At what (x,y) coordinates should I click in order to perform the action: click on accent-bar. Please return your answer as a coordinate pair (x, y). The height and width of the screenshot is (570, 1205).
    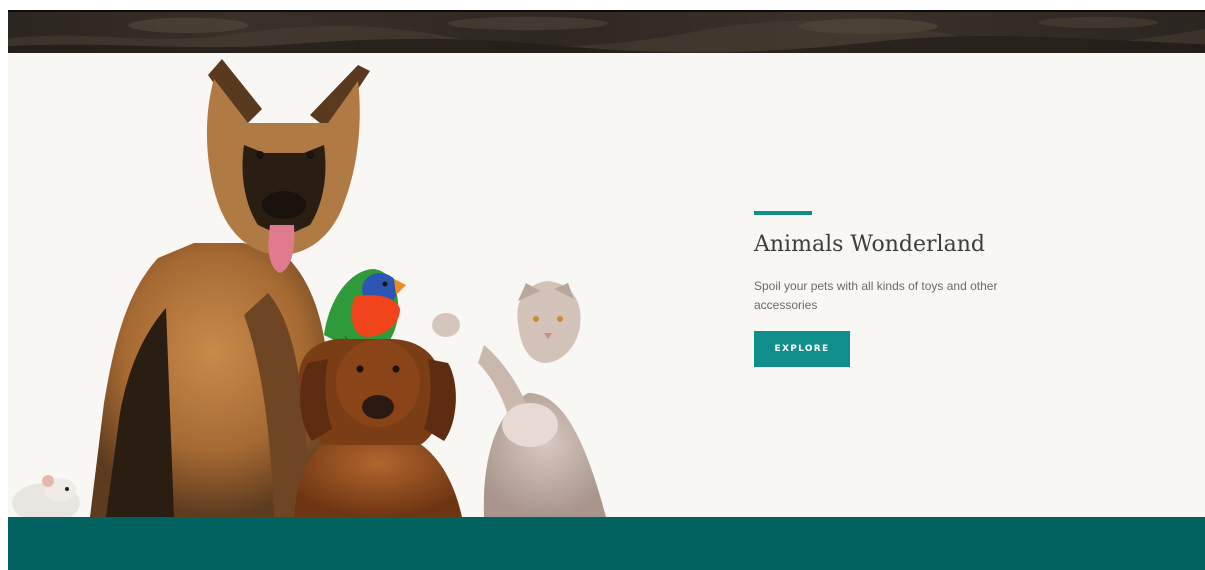
    Looking at the image, I should click on (783, 213).